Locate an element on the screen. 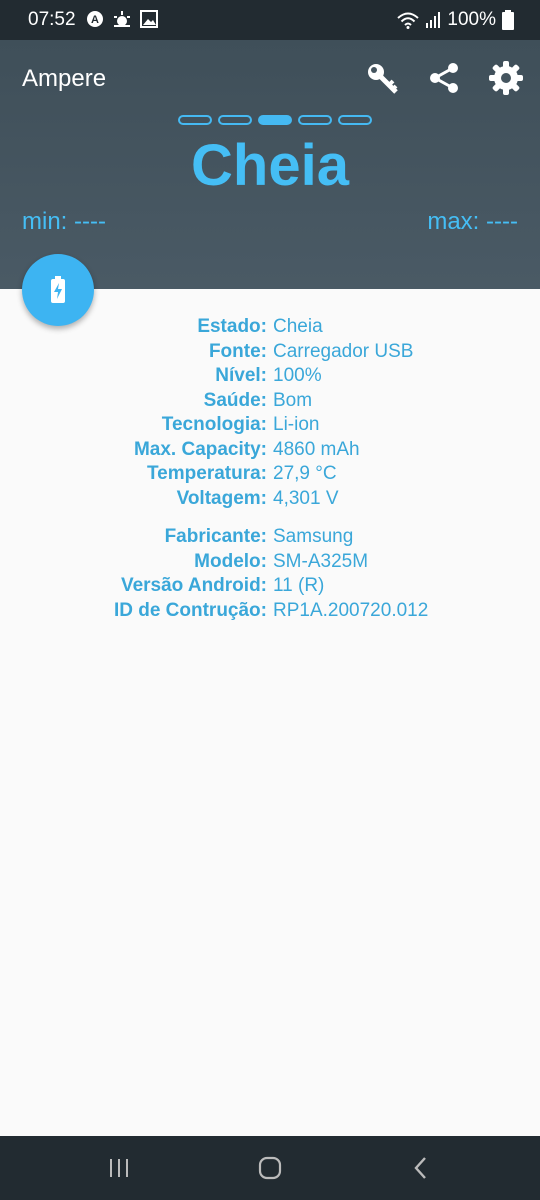 This screenshot has height=1200, width=540. key-button is located at coordinates (382, 78).